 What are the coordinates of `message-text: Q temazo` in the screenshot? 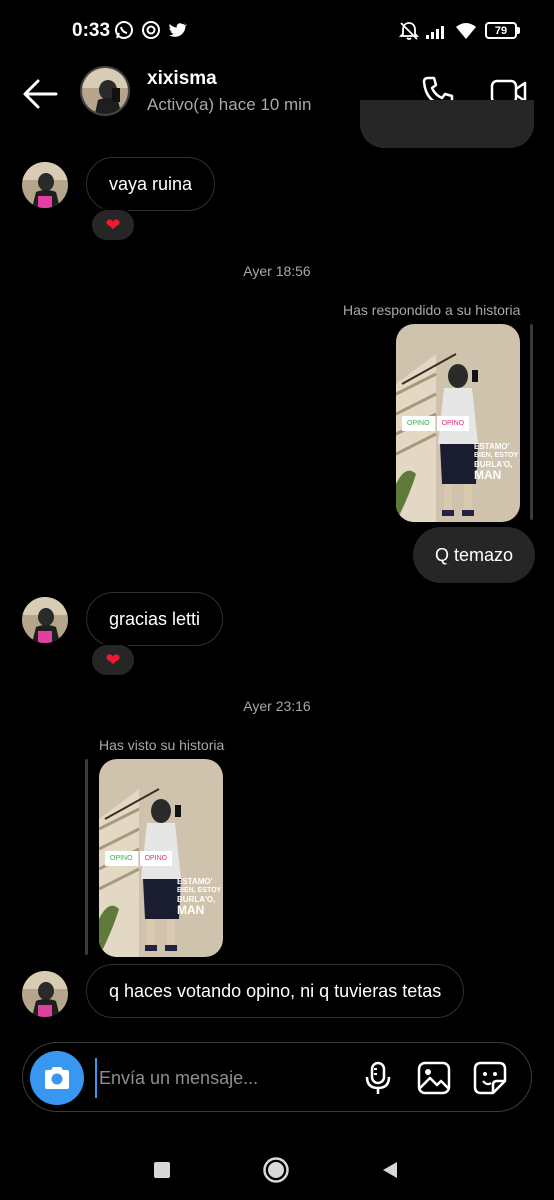 It's located at (474, 554).